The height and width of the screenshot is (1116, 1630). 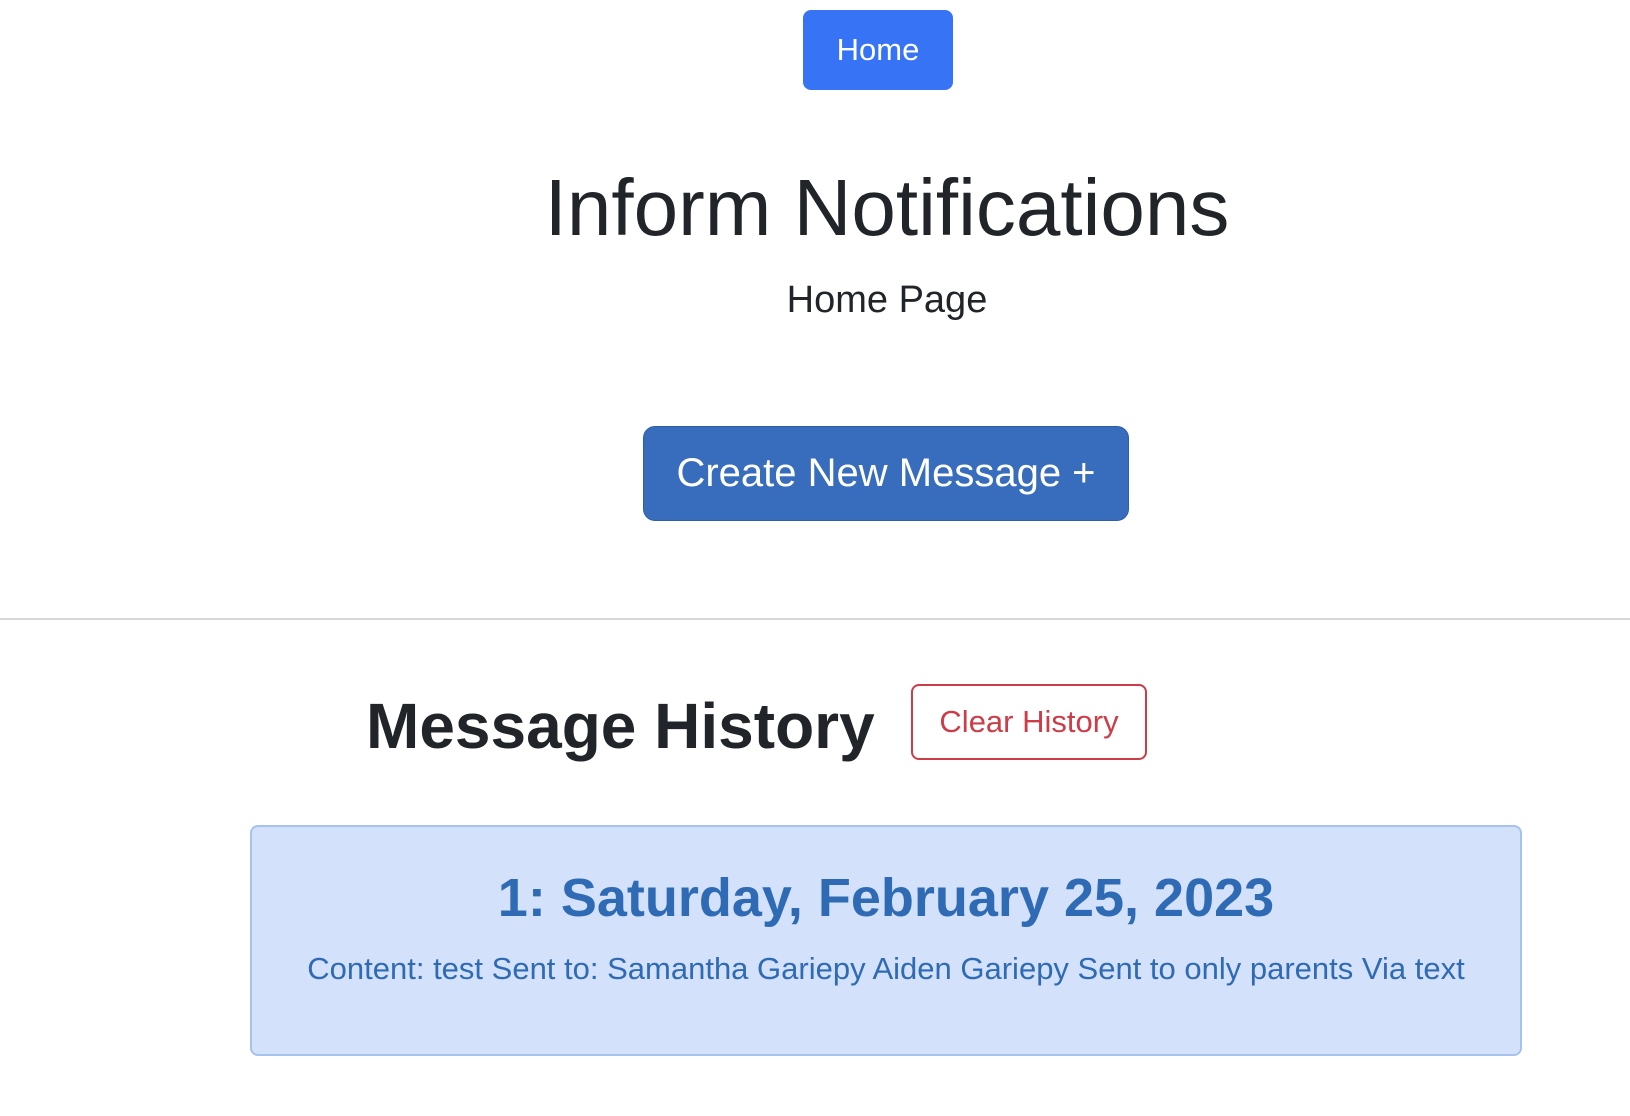 I want to click on section-divider, so click(x=815, y=619).